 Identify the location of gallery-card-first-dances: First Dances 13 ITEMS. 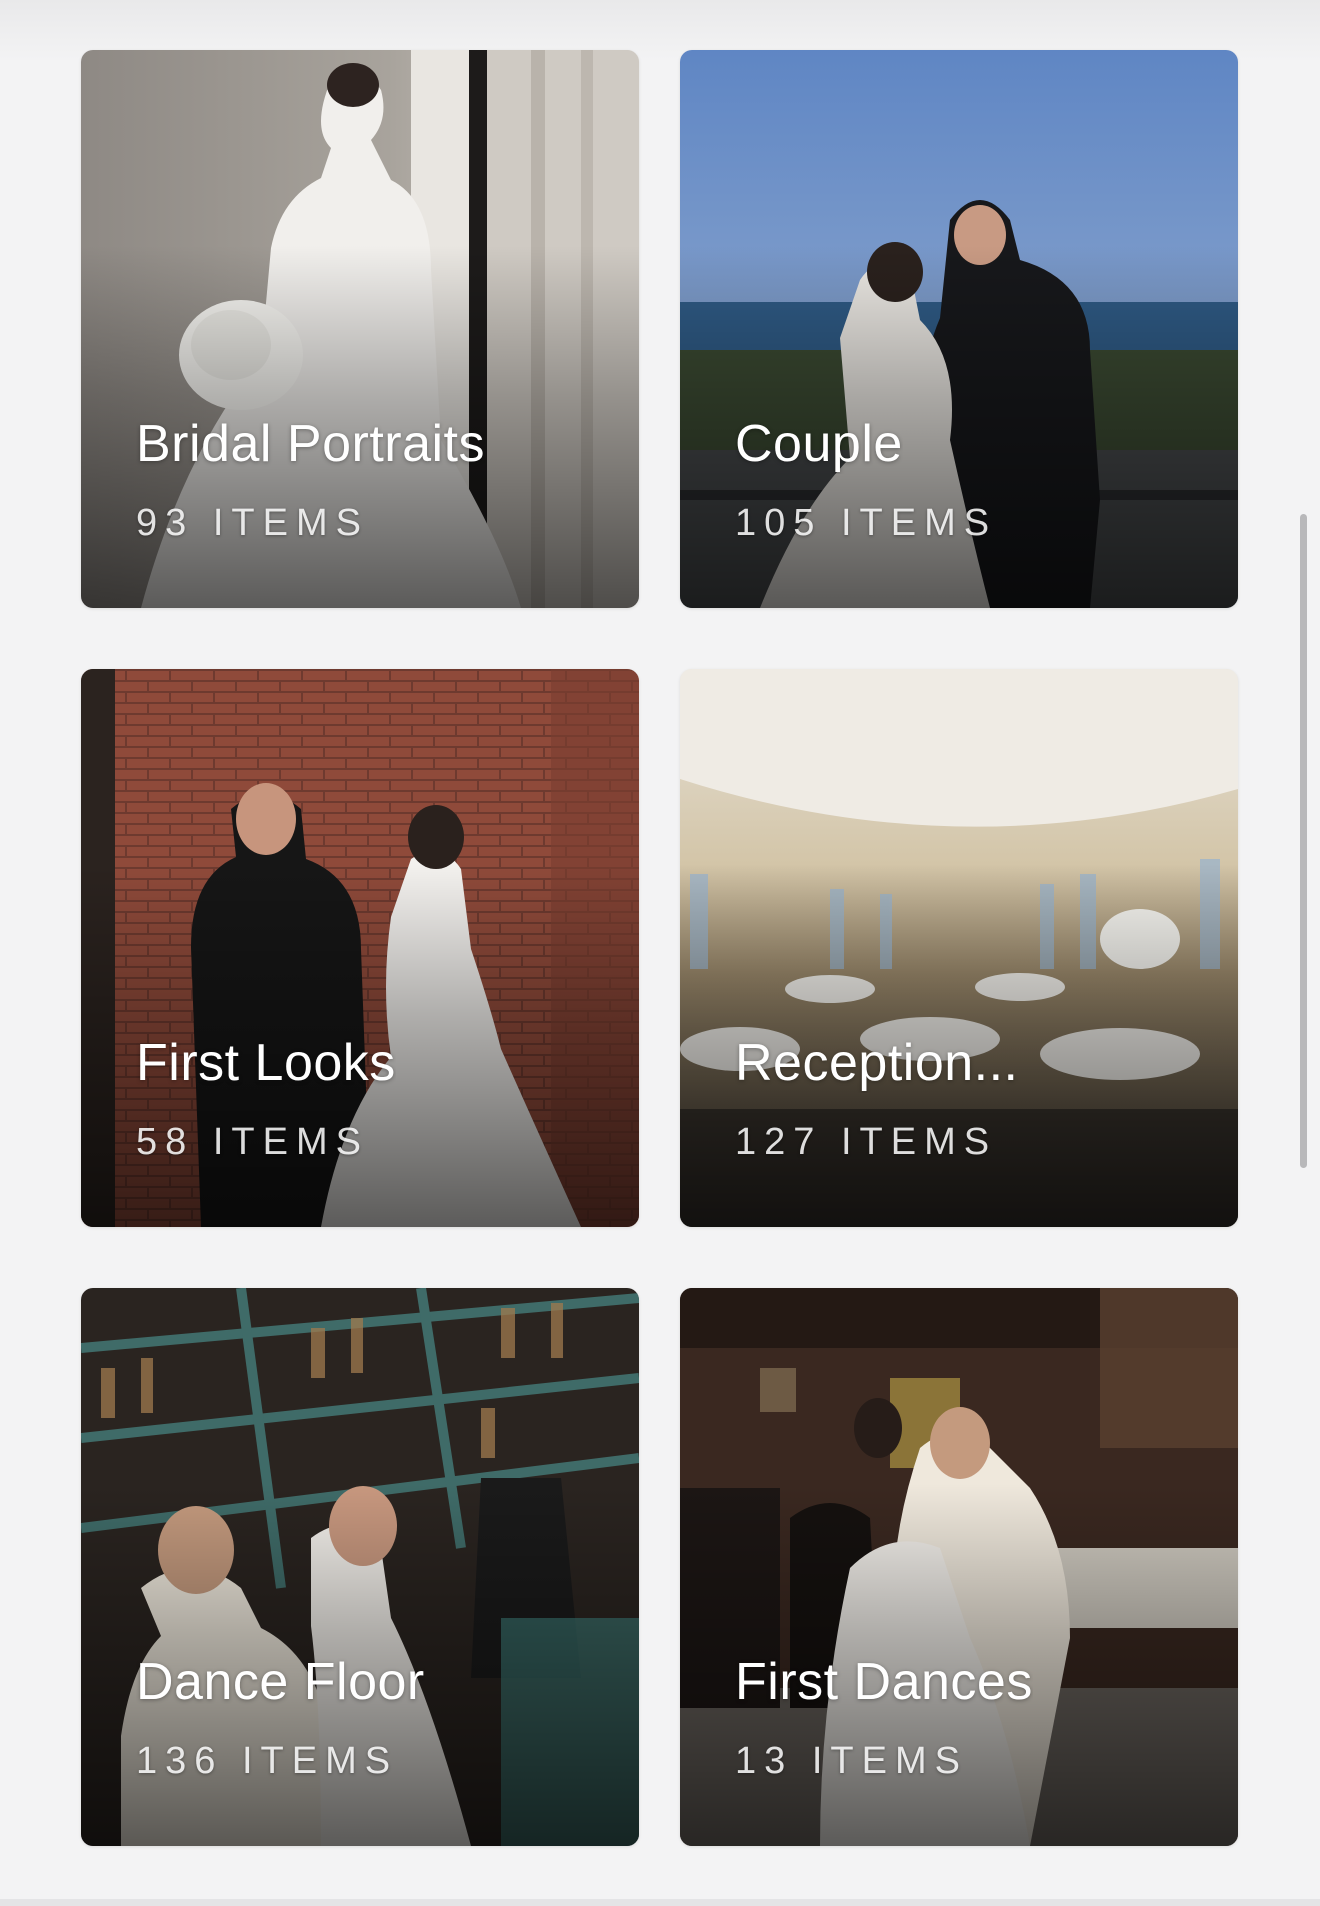
(959, 1567).